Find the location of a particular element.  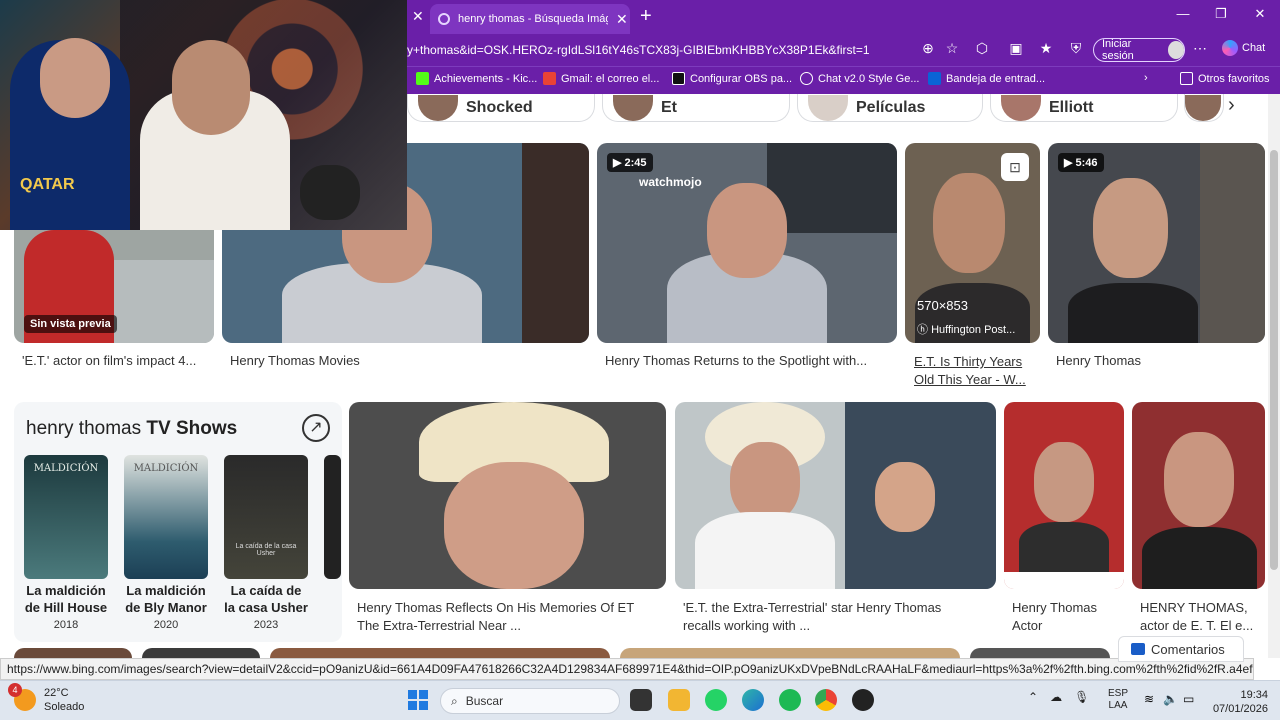

close-tab-icon: ✕ is located at coordinates (622, 19).